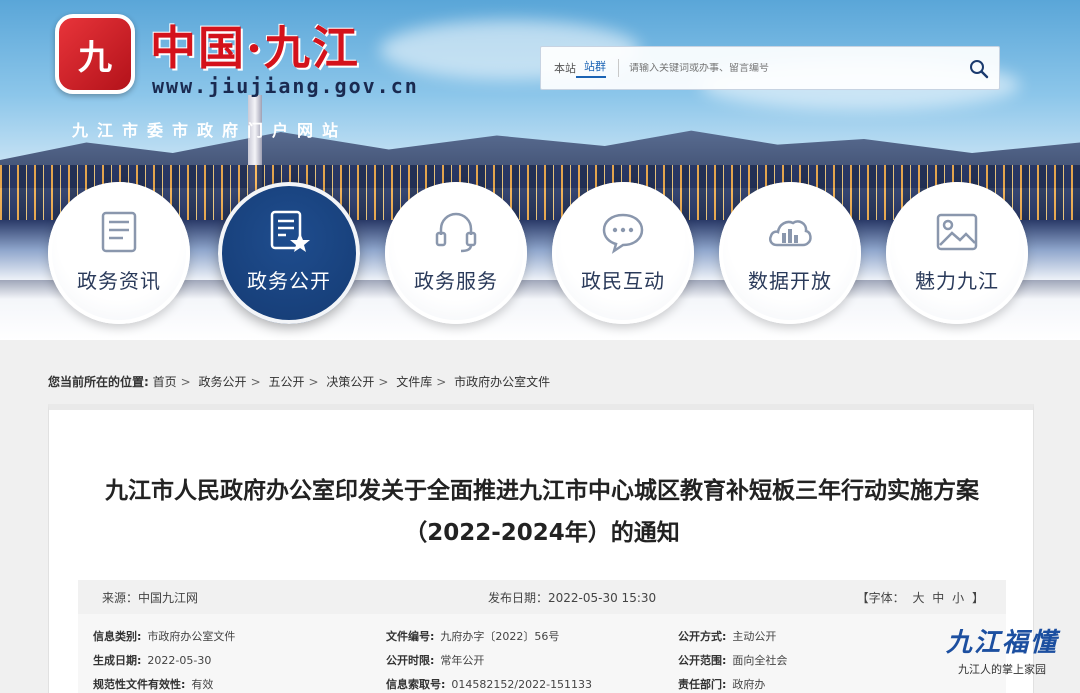 This screenshot has width=1080, height=693. What do you see at coordinates (119, 231) in the screenshot?
I see `document-icon` at bounding box center [119, 231].